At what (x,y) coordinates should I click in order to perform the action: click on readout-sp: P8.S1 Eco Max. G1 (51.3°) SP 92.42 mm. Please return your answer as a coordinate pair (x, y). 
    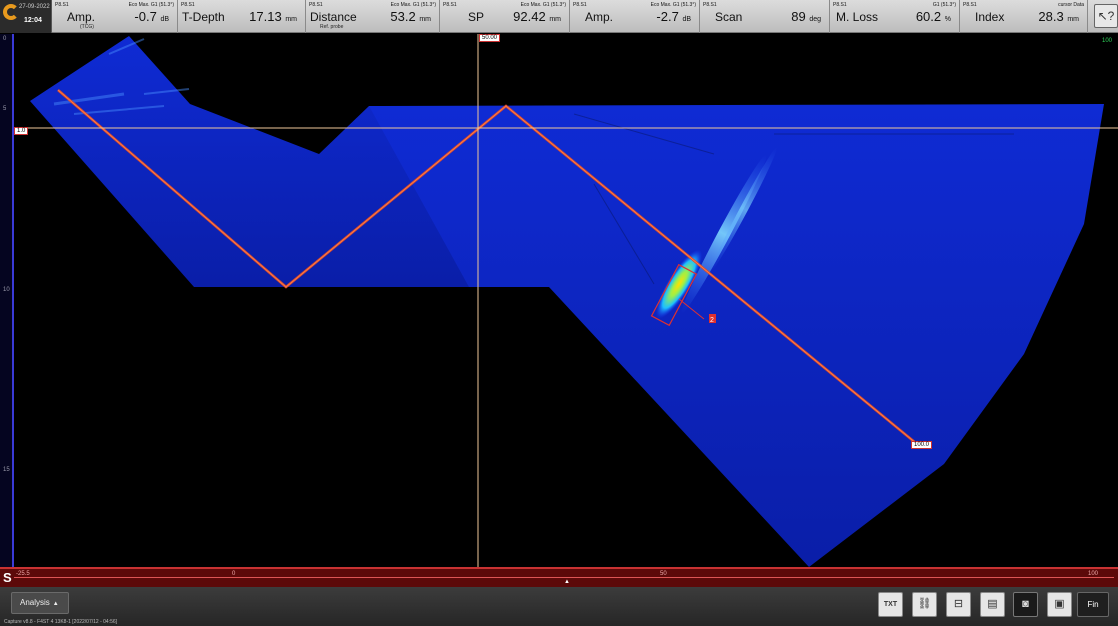
    Looking at the image, I should click on (505, 16).